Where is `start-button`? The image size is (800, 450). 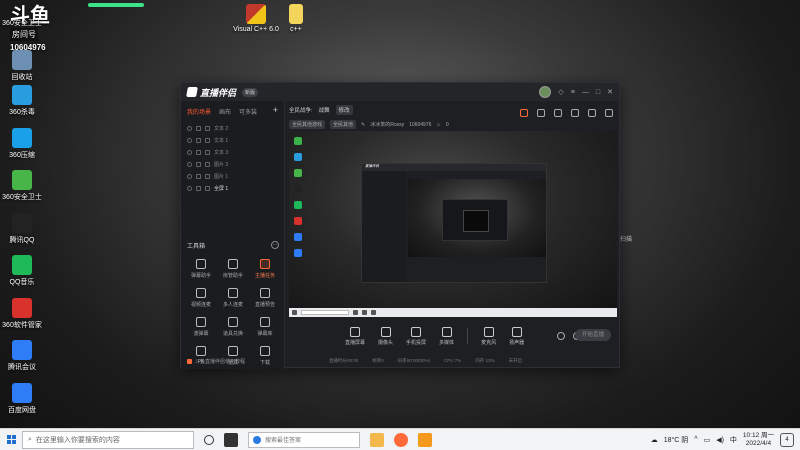
start-button is located at coordinates (11, 439).